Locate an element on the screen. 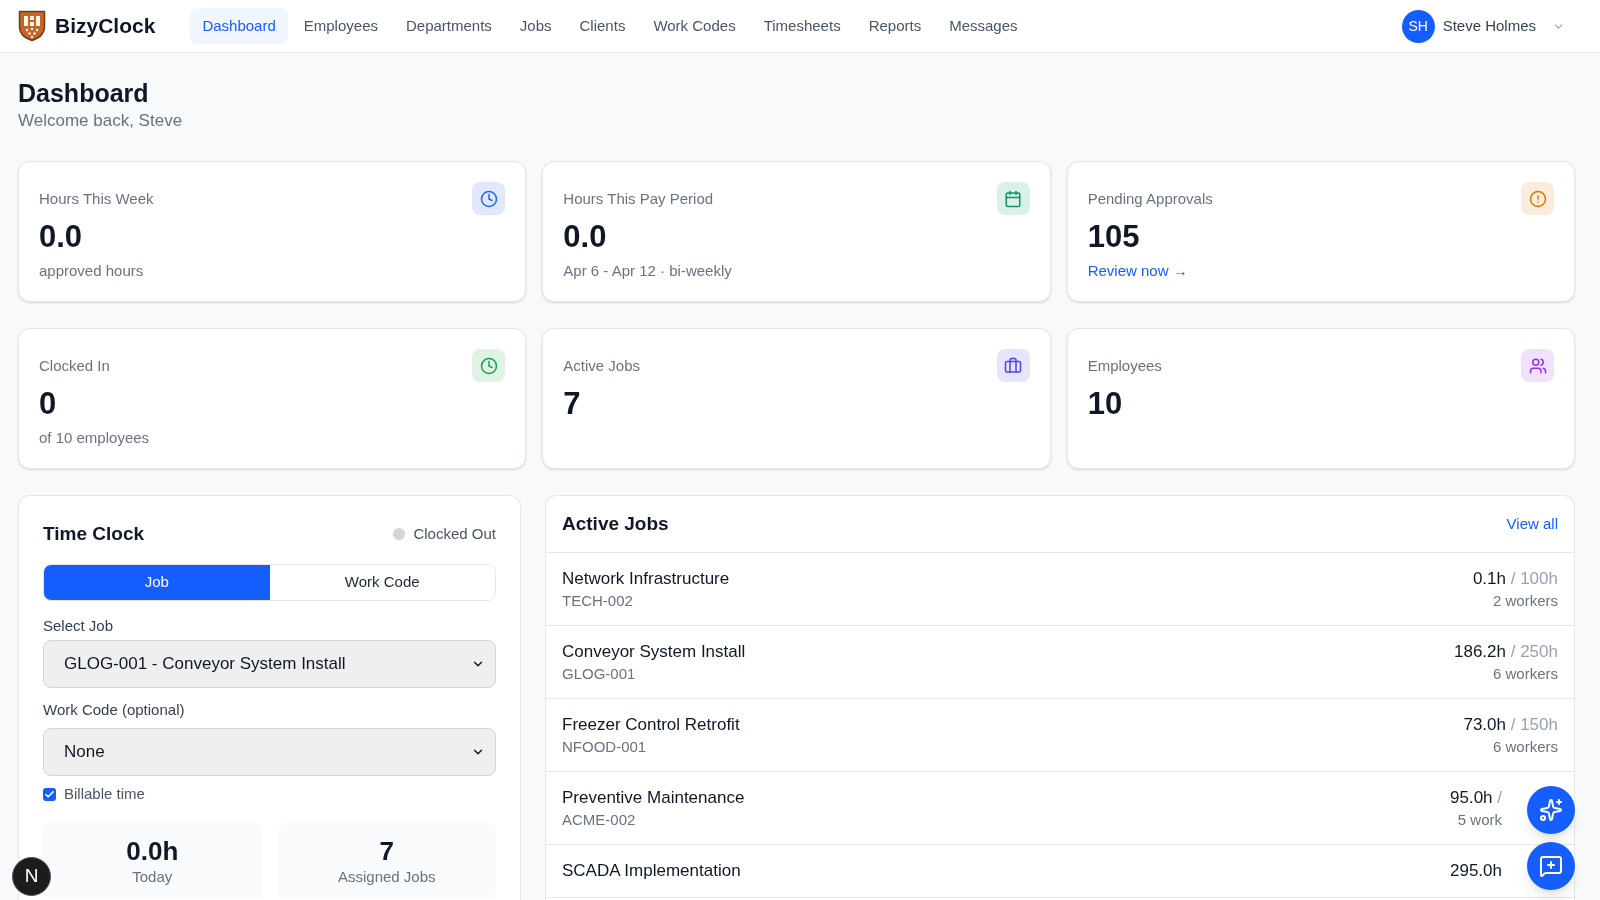  summary-label: Assigned Jobs is located at coordinates (386, 877).